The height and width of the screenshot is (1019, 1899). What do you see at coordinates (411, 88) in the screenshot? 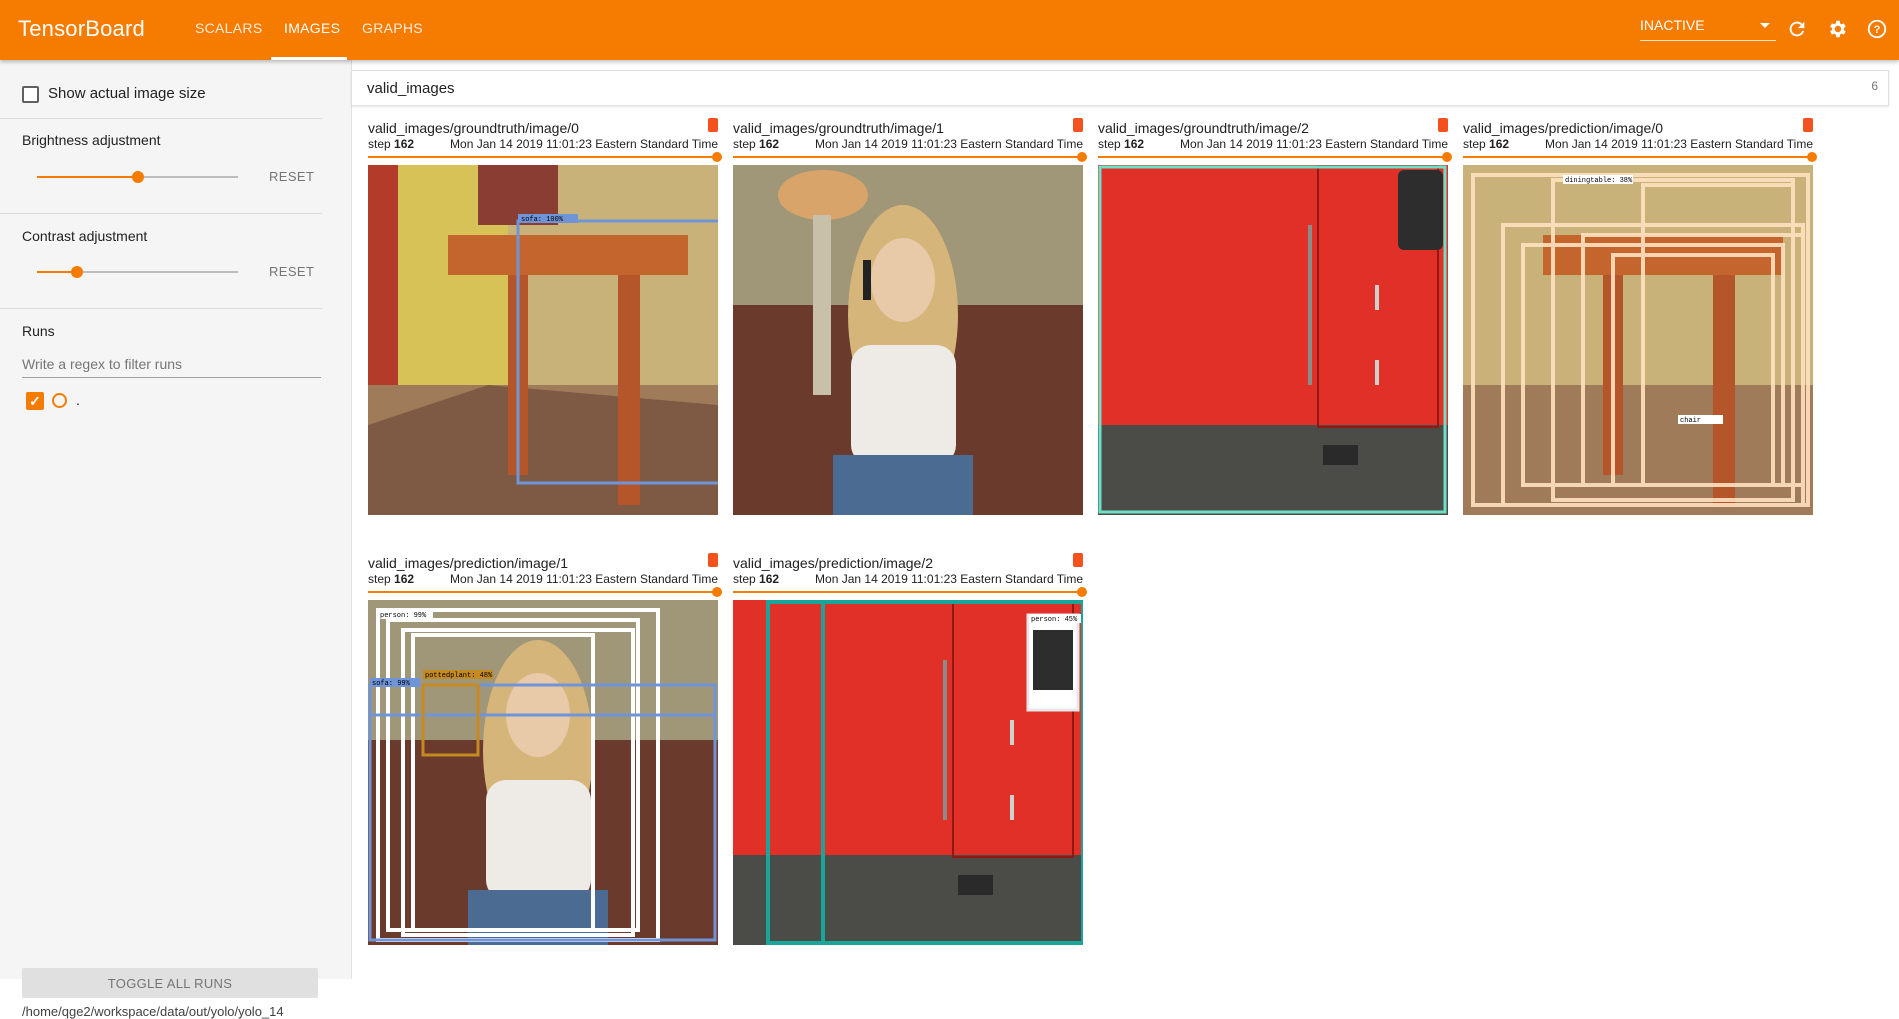
I see `category-title: valid_images` at bounding box center [411, 88].